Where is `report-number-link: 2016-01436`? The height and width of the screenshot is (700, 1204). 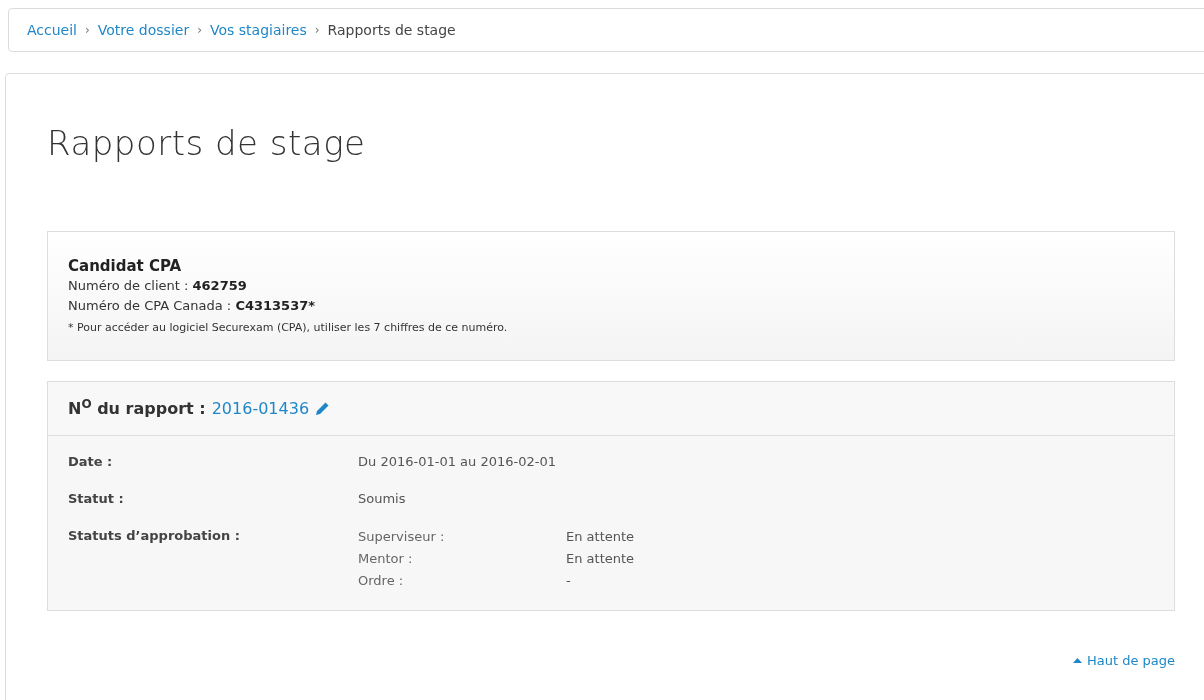 report-number-link: 2016-01436 is located at coordinates (260, 408).